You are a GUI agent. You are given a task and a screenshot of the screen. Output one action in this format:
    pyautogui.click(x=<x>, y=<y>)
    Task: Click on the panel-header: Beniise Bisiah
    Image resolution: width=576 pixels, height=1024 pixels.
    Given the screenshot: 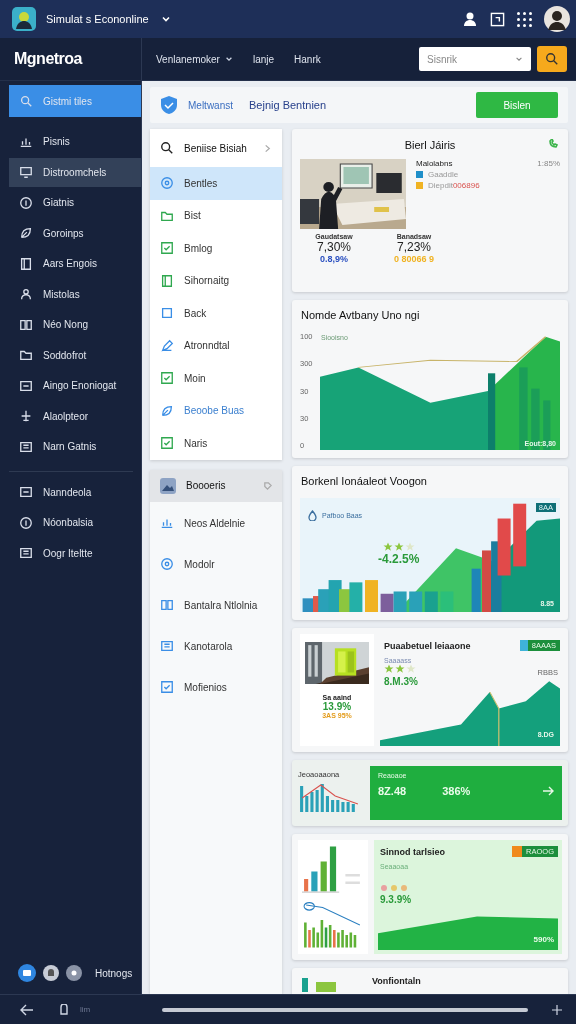 What is the action you would take?
    pyautogui.click(x=216, y=148)
    